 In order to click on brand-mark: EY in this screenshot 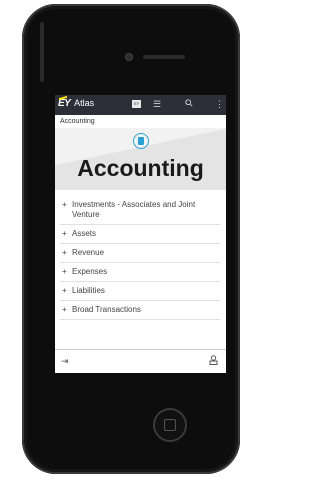, I will do `click(64, 103)`.